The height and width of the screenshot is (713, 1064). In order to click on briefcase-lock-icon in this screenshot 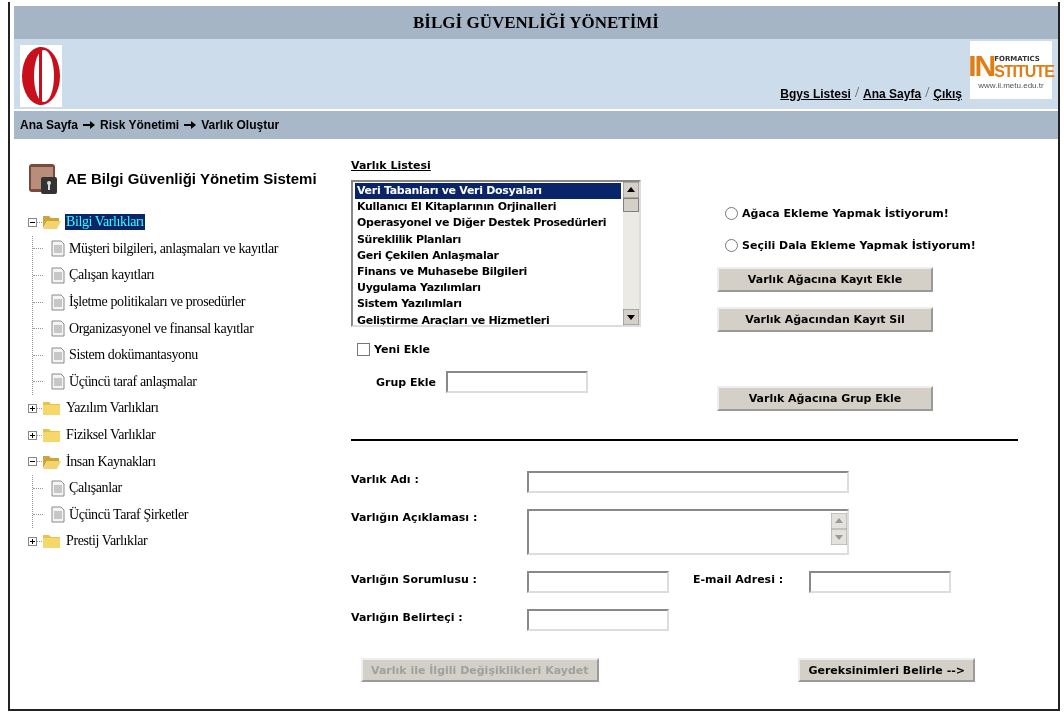, I will do `click(43, 178)`.